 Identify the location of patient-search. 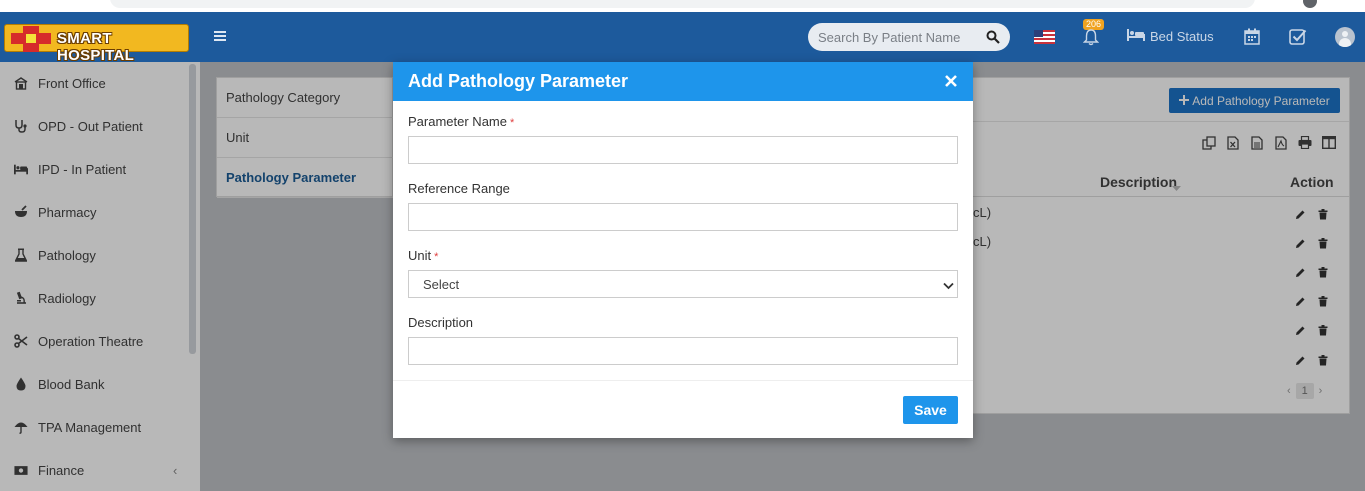
(909, 37).